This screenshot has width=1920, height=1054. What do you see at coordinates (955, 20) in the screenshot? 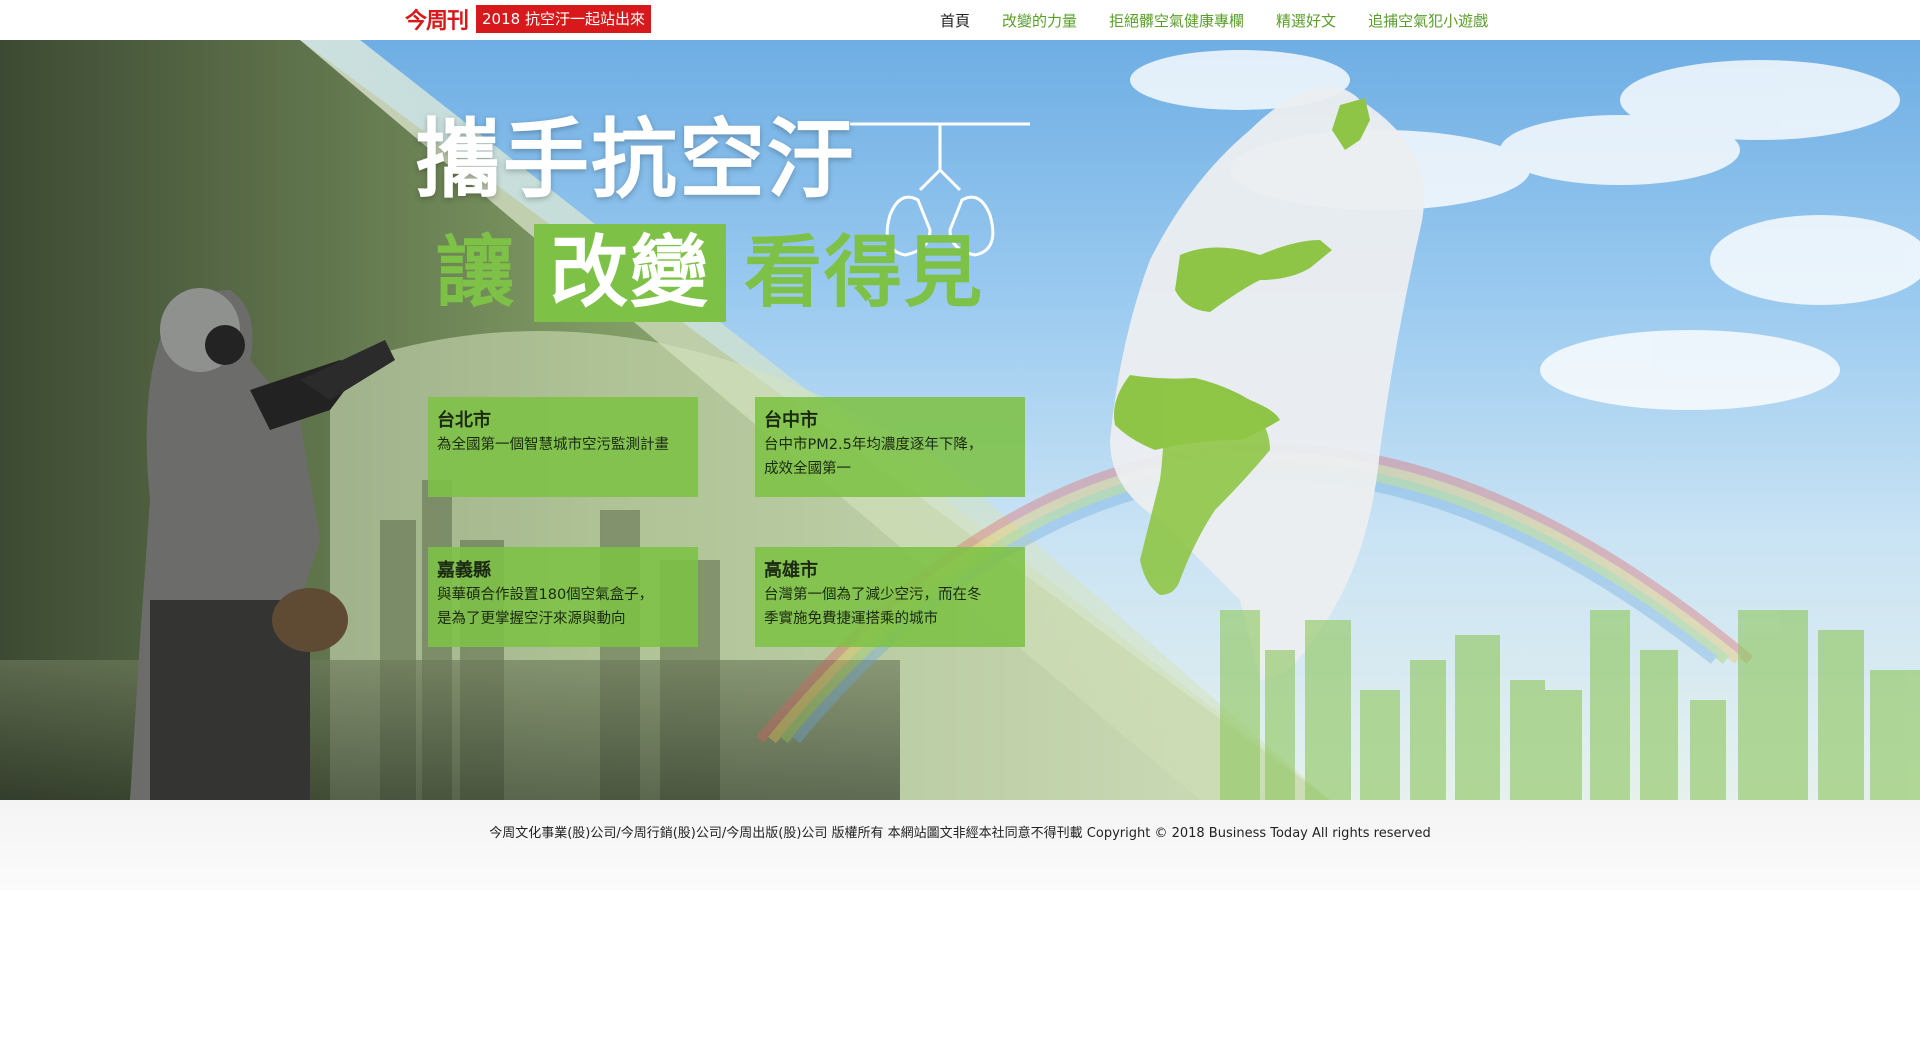
I see `nav-home: 首頁` at bounding box center [955, 20].